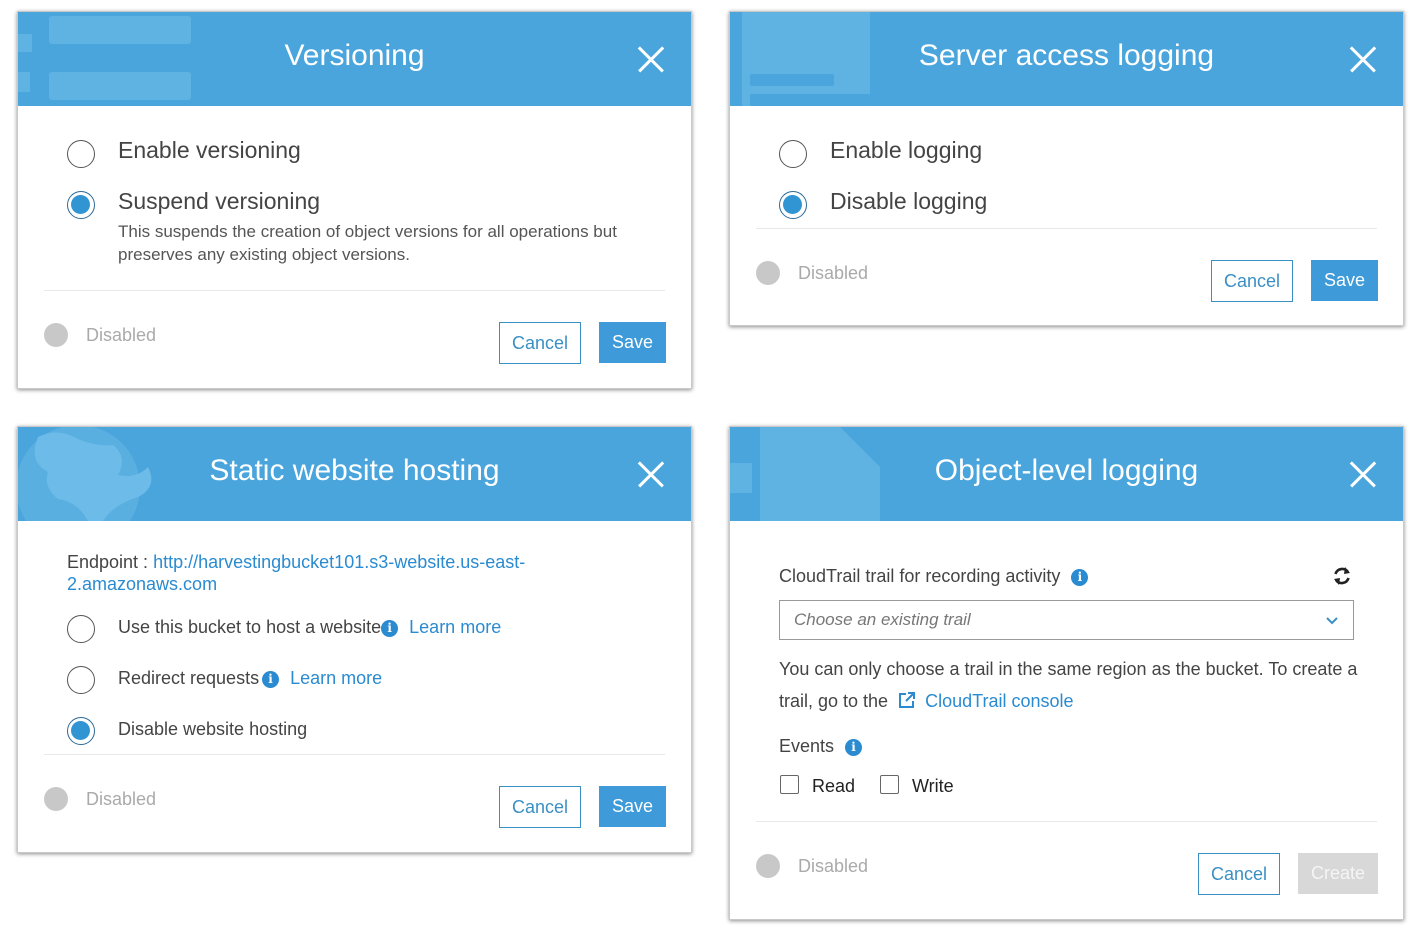  Describe the element at coordinates (213, 729) in the screenshot. I see `disable-hosting-label: Disable website hosting` at that location.